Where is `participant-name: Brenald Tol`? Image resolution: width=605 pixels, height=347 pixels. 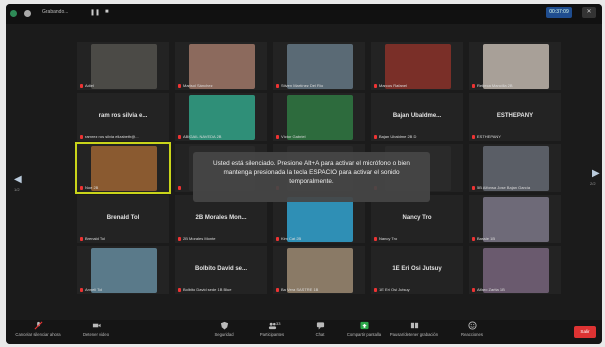
participant-name: Brenald Tol is located at coordinates (123, 218).